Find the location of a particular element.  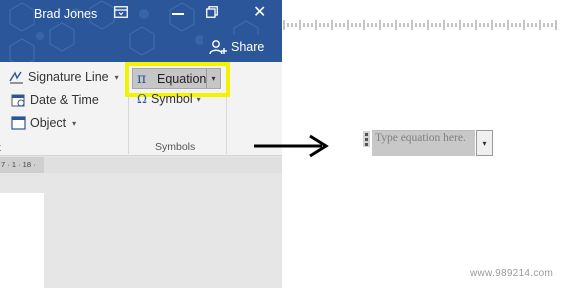

equation-dropdown-icon: ▾ is located at coordinates (213, 78).